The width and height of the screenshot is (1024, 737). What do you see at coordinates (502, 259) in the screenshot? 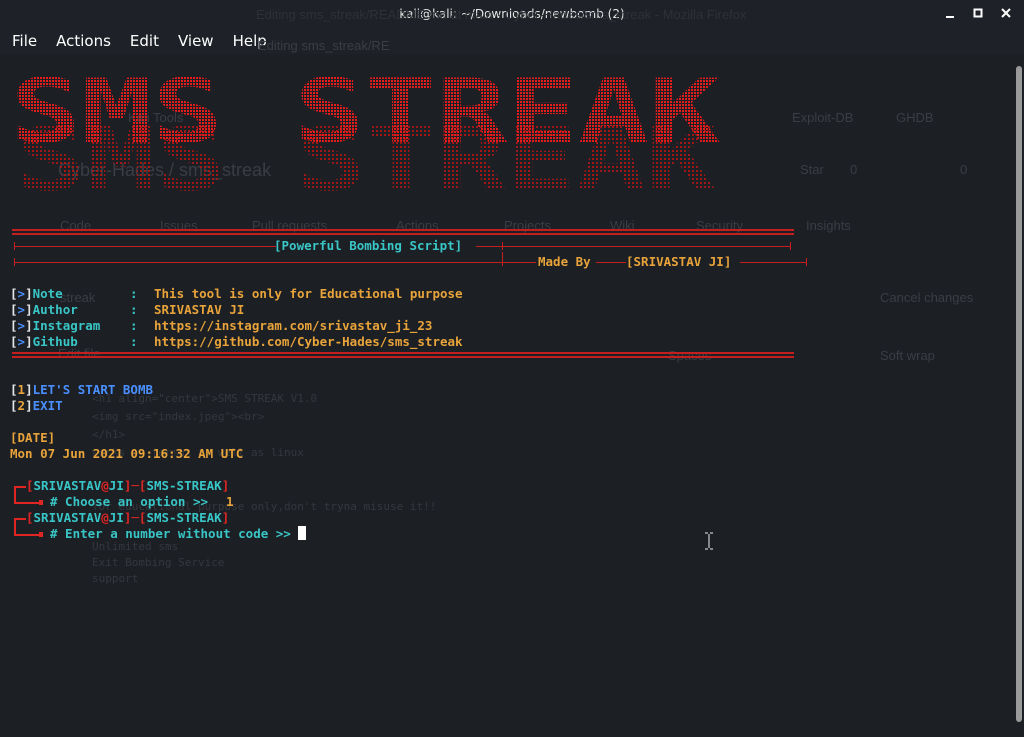
I see `madeby-tick-mid` at bounding box center [502, 259].